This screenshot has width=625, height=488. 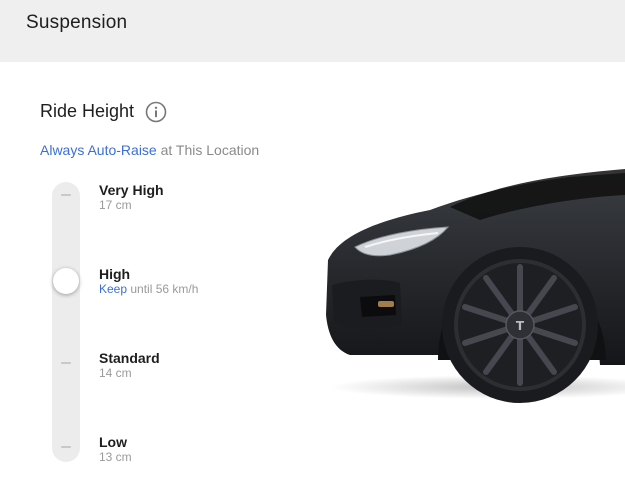 I want to click on ride-height-slider-track, so click(x=66, y=322).